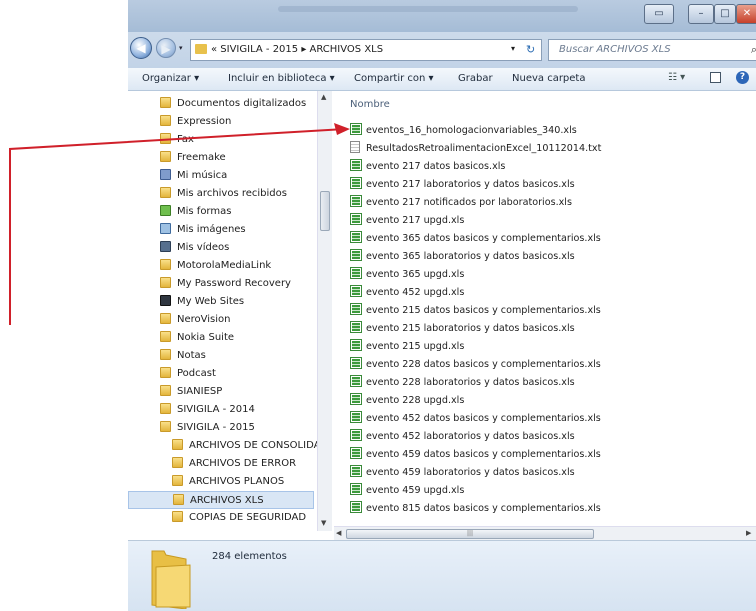 The height and width of the screenshot is (611, 756). What do you see at coordinates (338, 533) in the screenshot?
I see `scroll-left-arrow-icon: ◀` at bounding box center [338, 533].